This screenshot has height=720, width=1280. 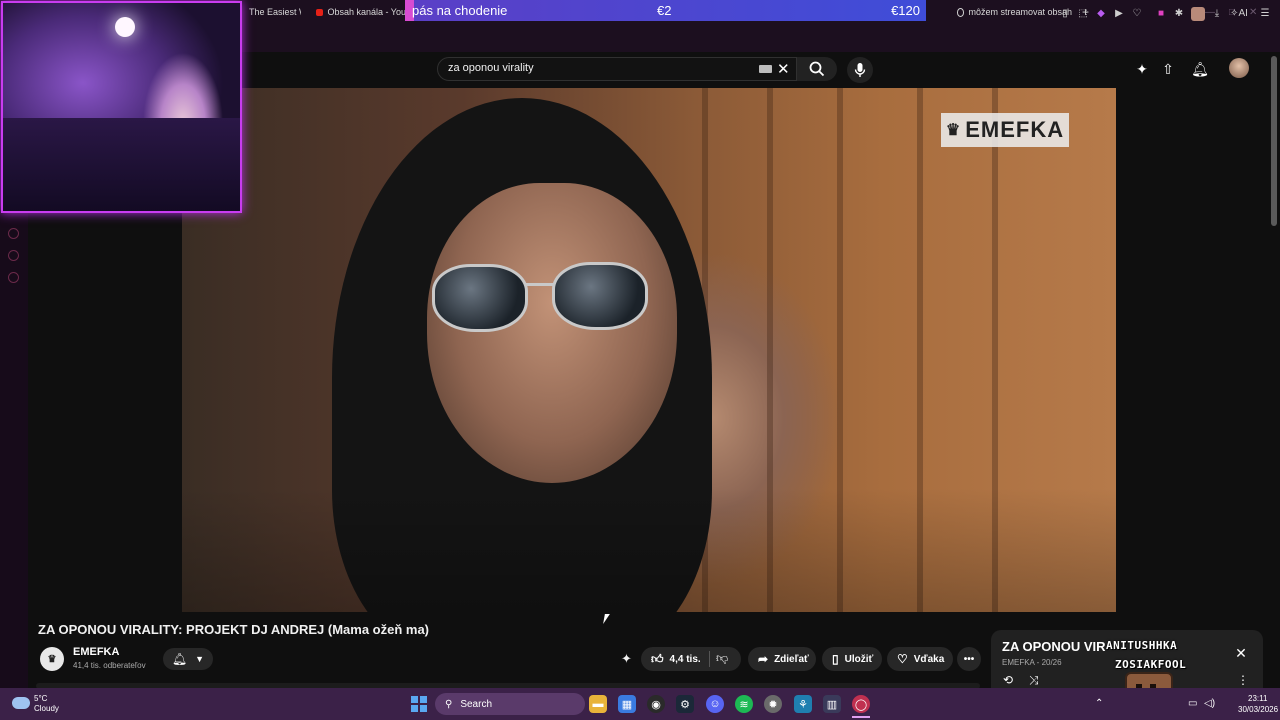 What do you see at coordinates (598, 704) in the screenshot?
I see `file-explorer-icon: ▬` at bounding box center [598, 704].